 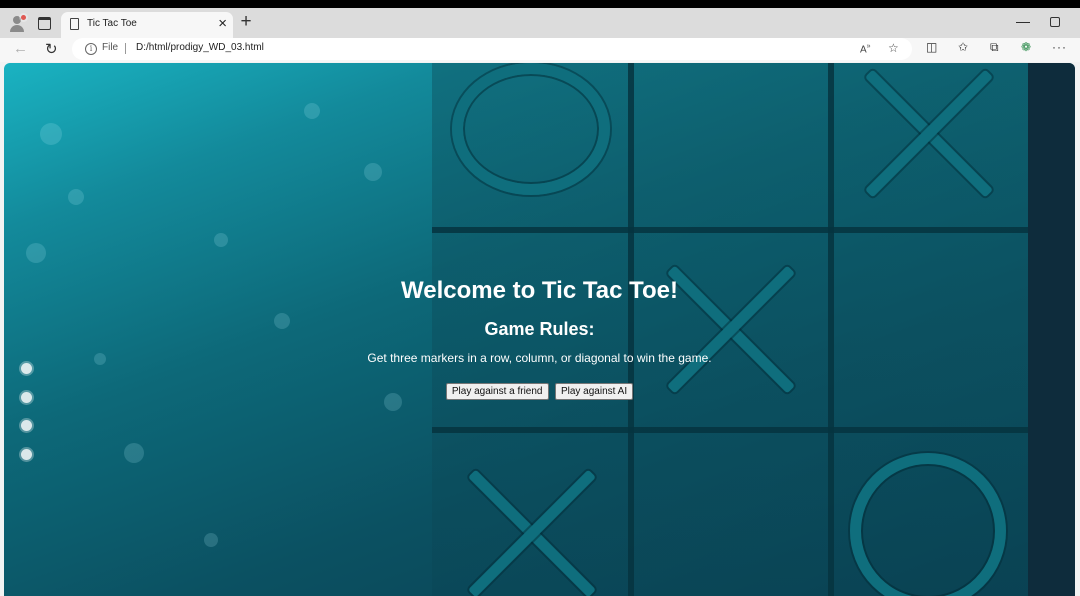 I want to click on split-screen-icon: ◫, so click(x=931, y=47).